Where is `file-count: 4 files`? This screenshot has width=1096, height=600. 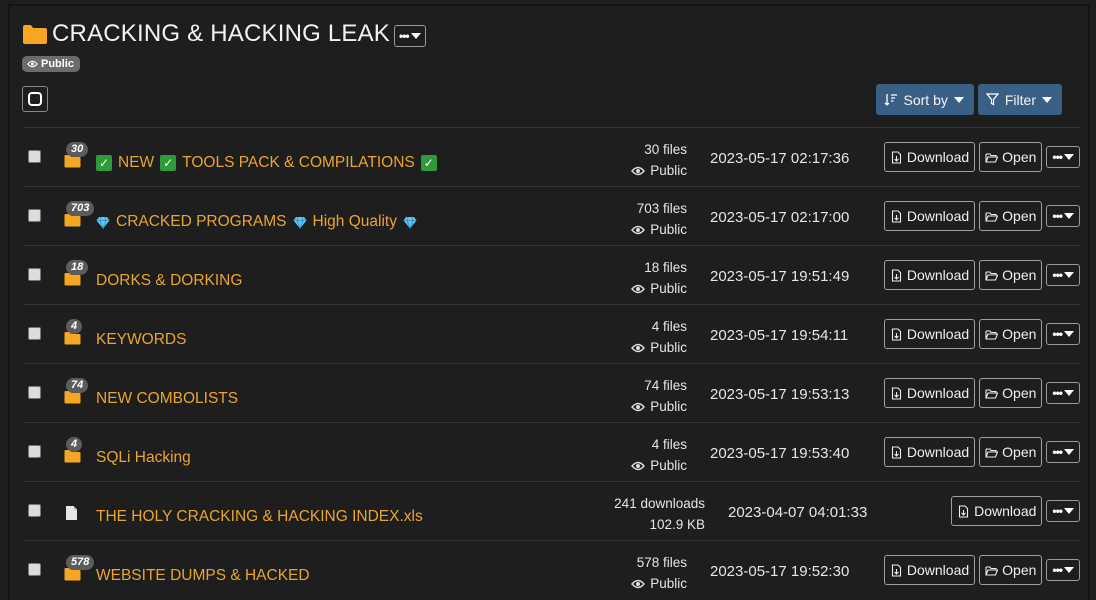
file-count: 4 files is located at coordinates (669, 444).